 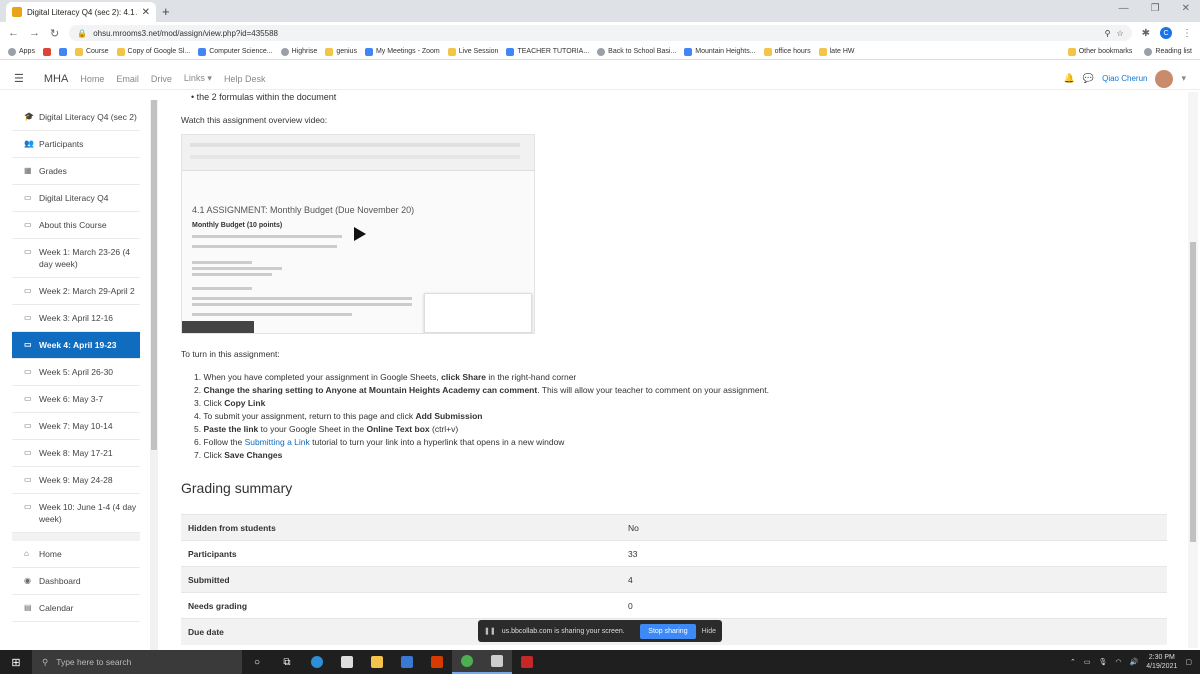 I want to click on sidebar-item-week-4: ▭ Week 4: April 19-23, so click(x=76, y=345).